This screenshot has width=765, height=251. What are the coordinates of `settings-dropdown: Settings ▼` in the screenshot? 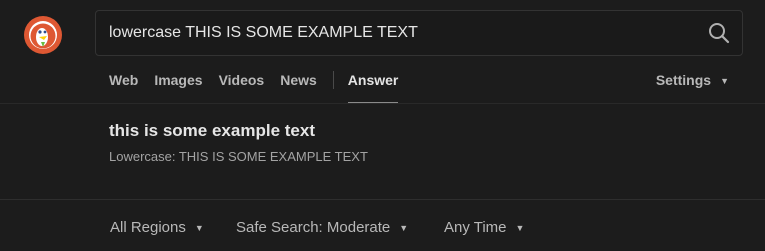 It's located at (692, 80).